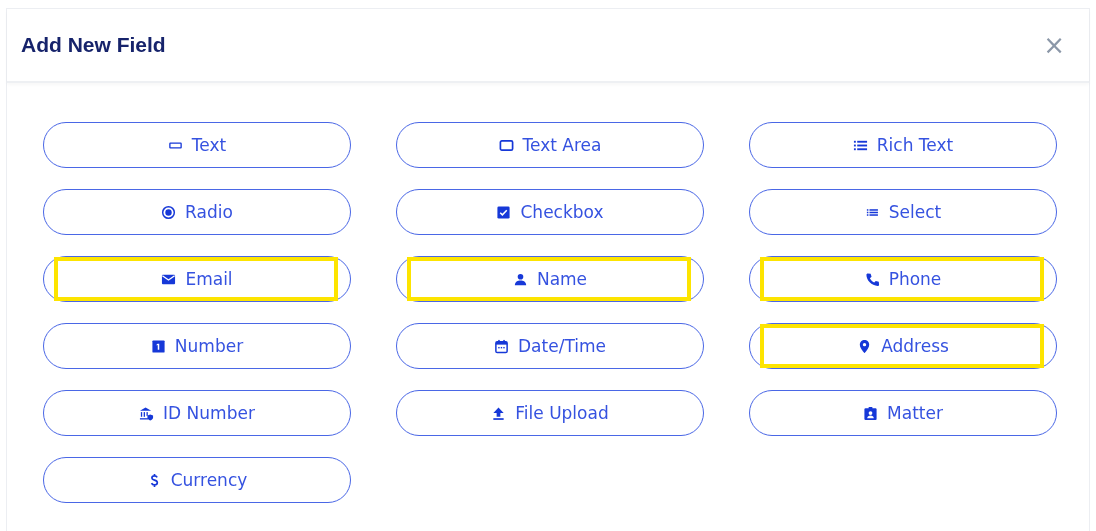  Describe the element at coordinates (550, 346) in the screenshot. I see `field-type-button: Date/Time` at that location.